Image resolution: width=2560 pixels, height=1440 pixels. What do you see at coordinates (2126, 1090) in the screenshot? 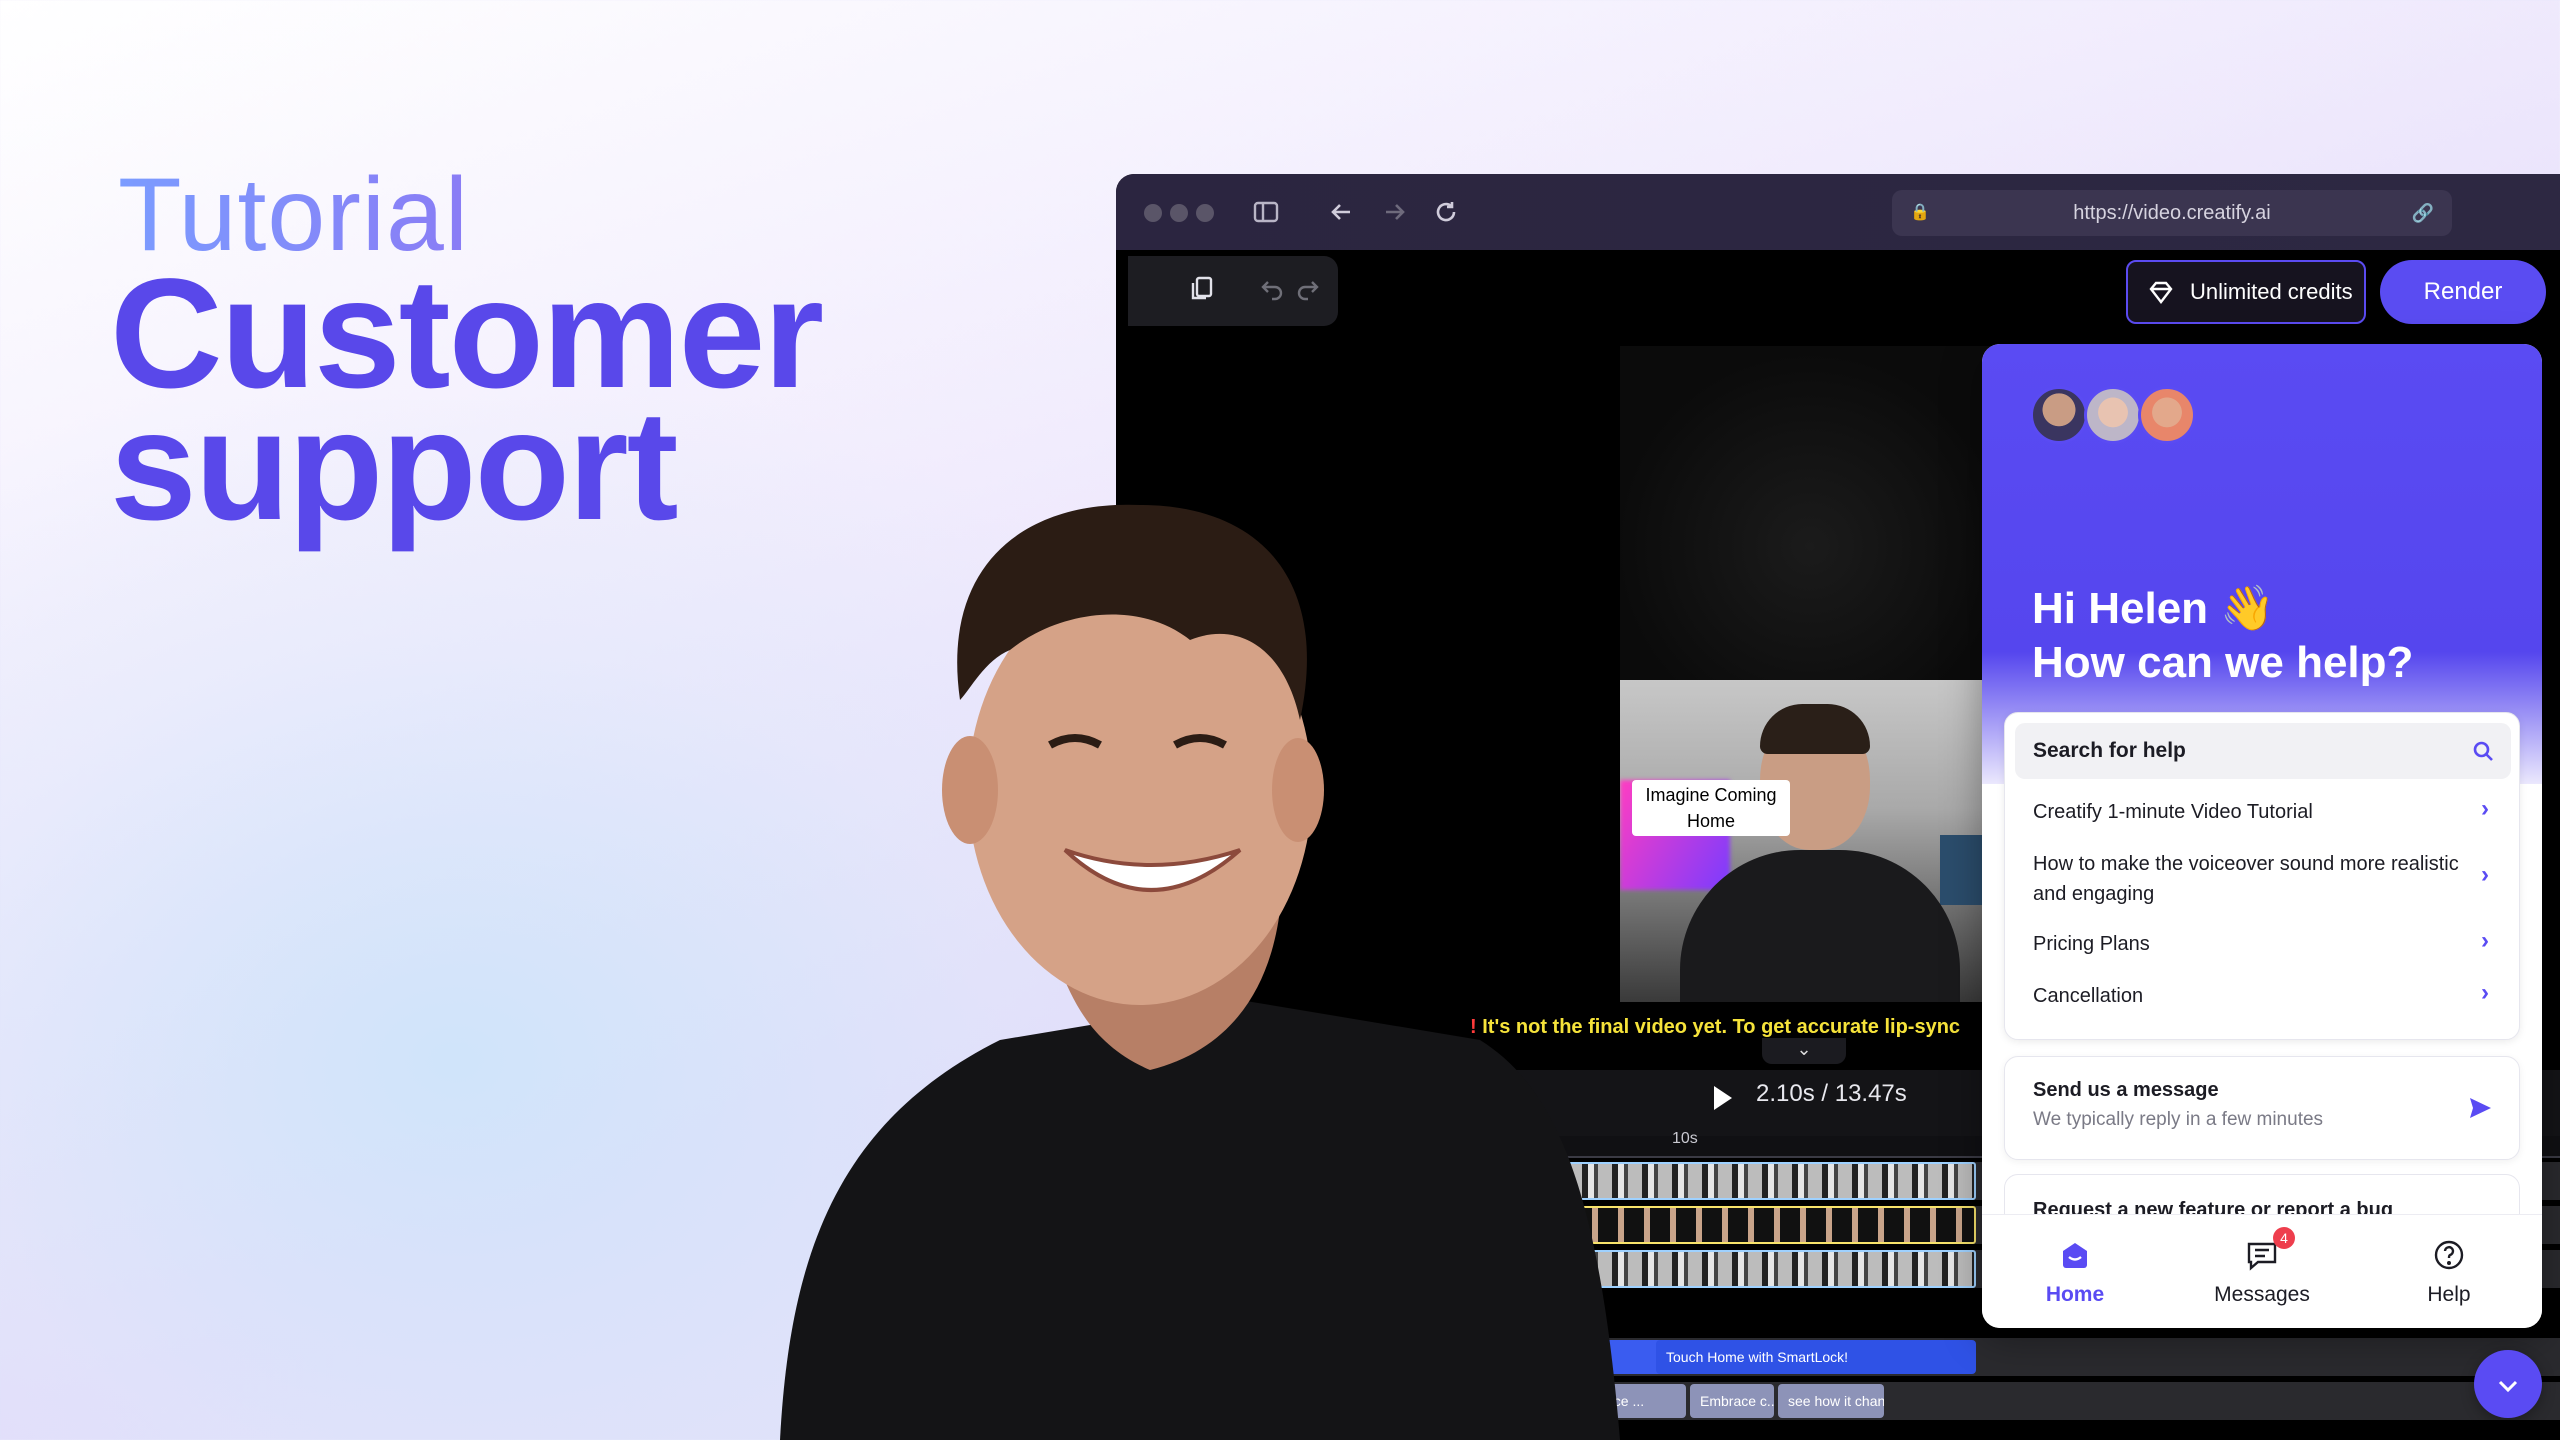
I see `message-title: Send us a message` at bounding box center [2126, 1090].